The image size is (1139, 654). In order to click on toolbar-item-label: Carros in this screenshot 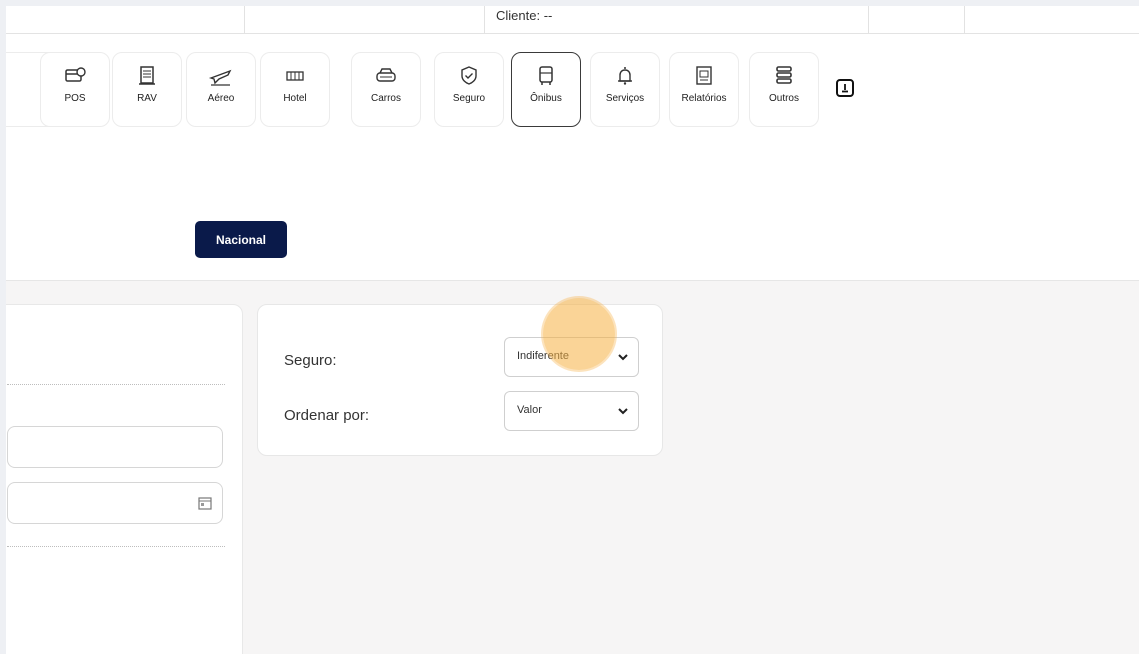, I will do `click(385, 98)`.